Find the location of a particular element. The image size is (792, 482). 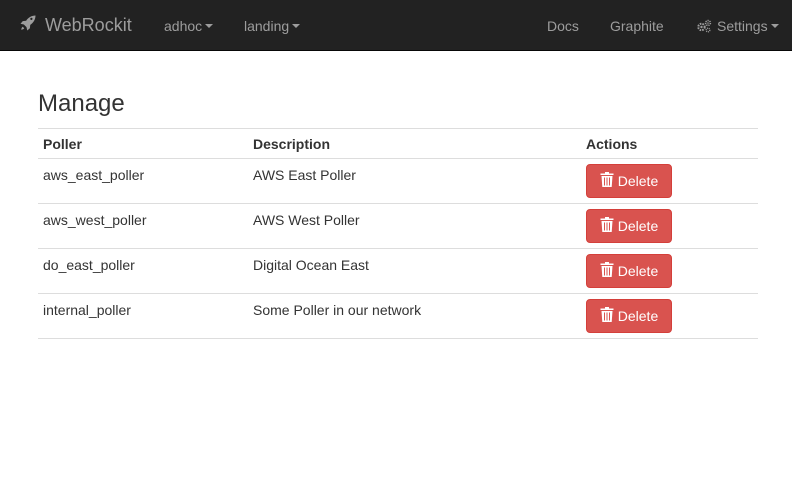

poller-name: do_east_poller is located at coordinates (143, 271).